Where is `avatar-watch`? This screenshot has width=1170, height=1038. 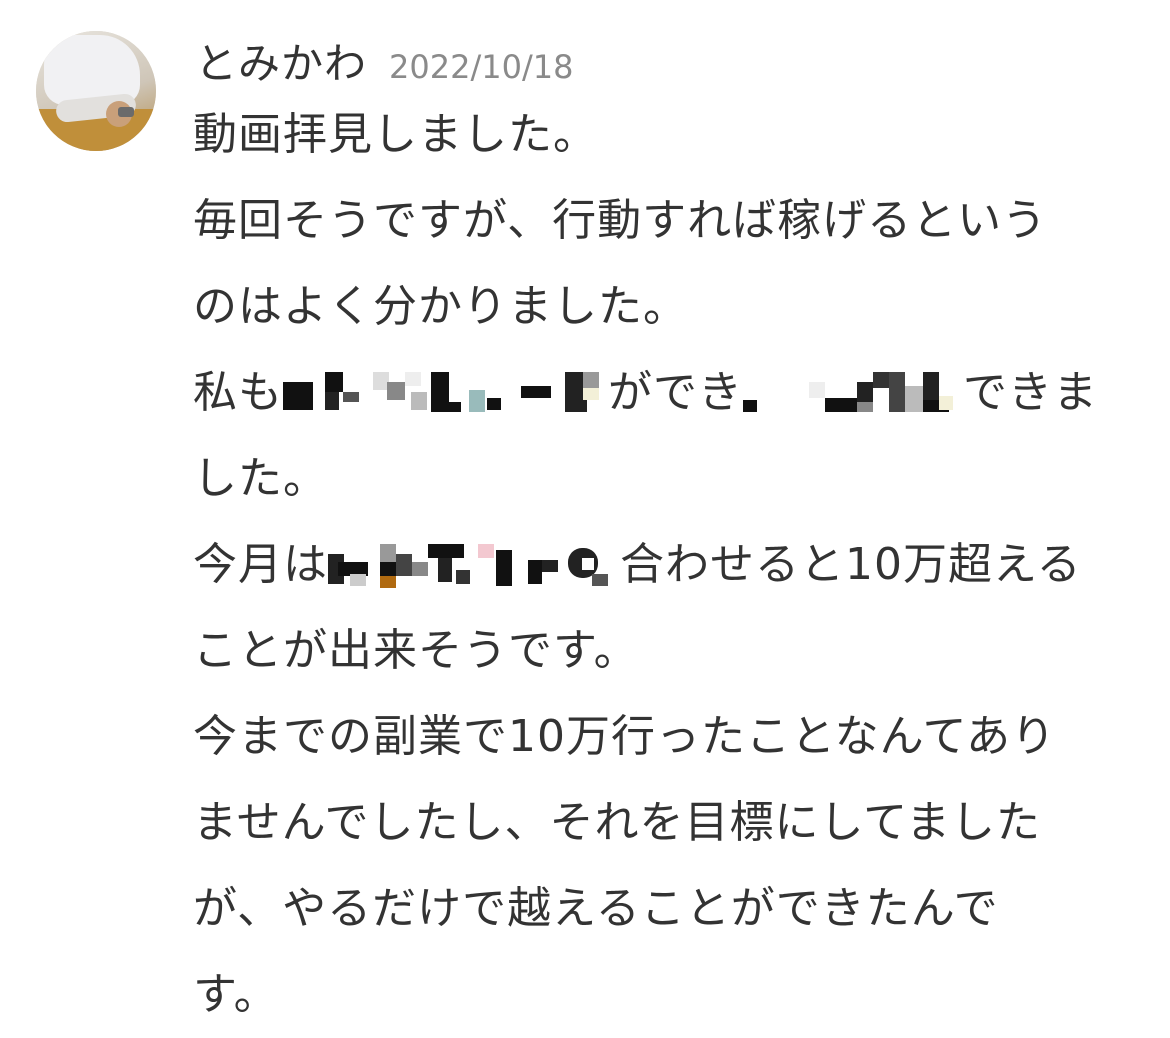
avatar-watch is located at coordinates (126, 112).